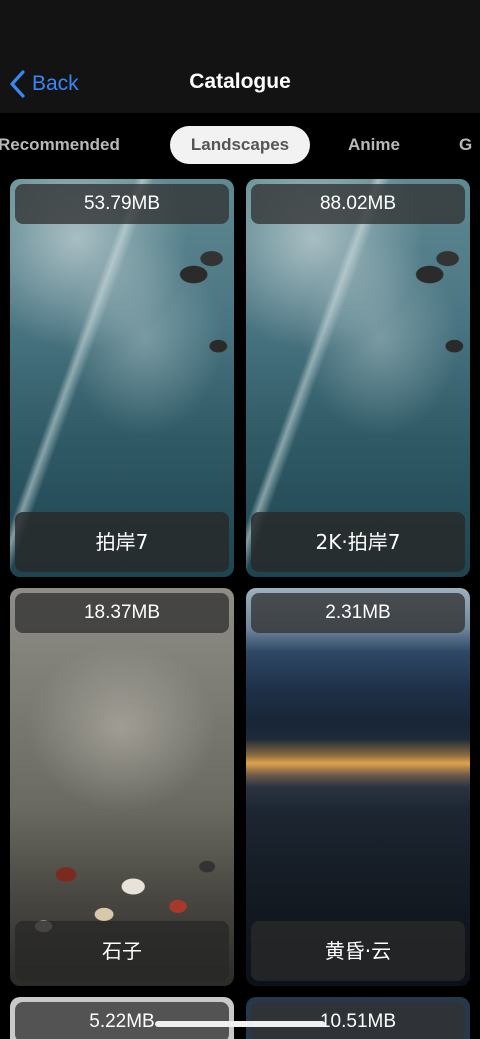 This screenshot has height=1039, width=480. I want to click on file-size-badge: 88.02MB, so click(358, 204).